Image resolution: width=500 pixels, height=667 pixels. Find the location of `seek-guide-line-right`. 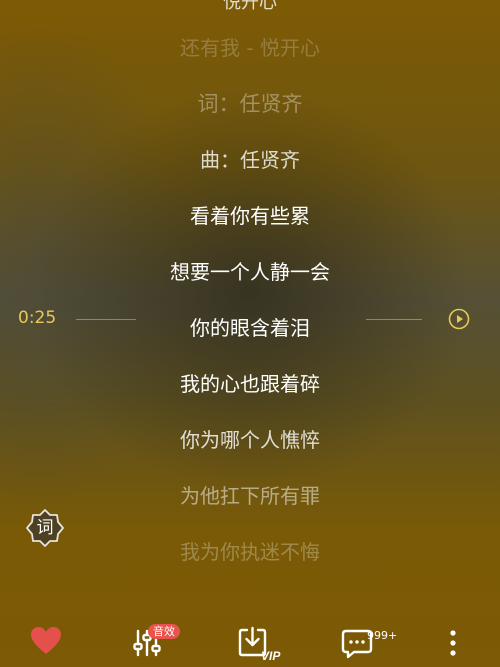

seek-guide-line-right is located at coordinates (394, 319).